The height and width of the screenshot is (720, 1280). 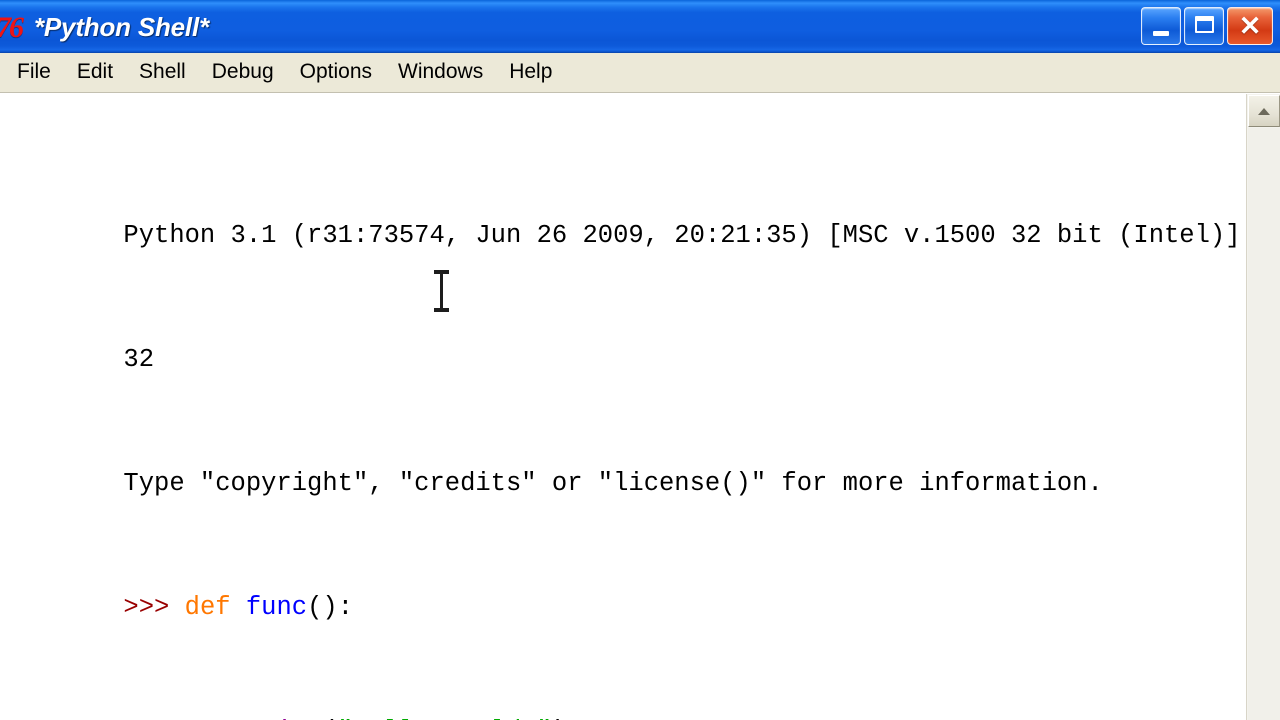 I want to click on menu-item-windows: Windows, so click(x=440, y=72).